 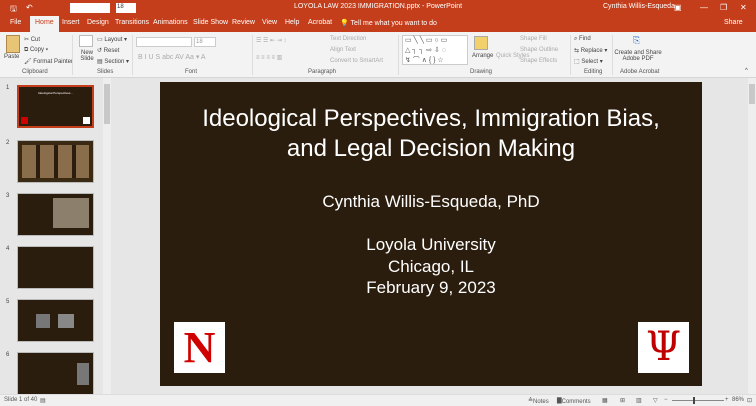 I want to click on shape-effects-button: Shape Effects, so click(x=538, y=61).